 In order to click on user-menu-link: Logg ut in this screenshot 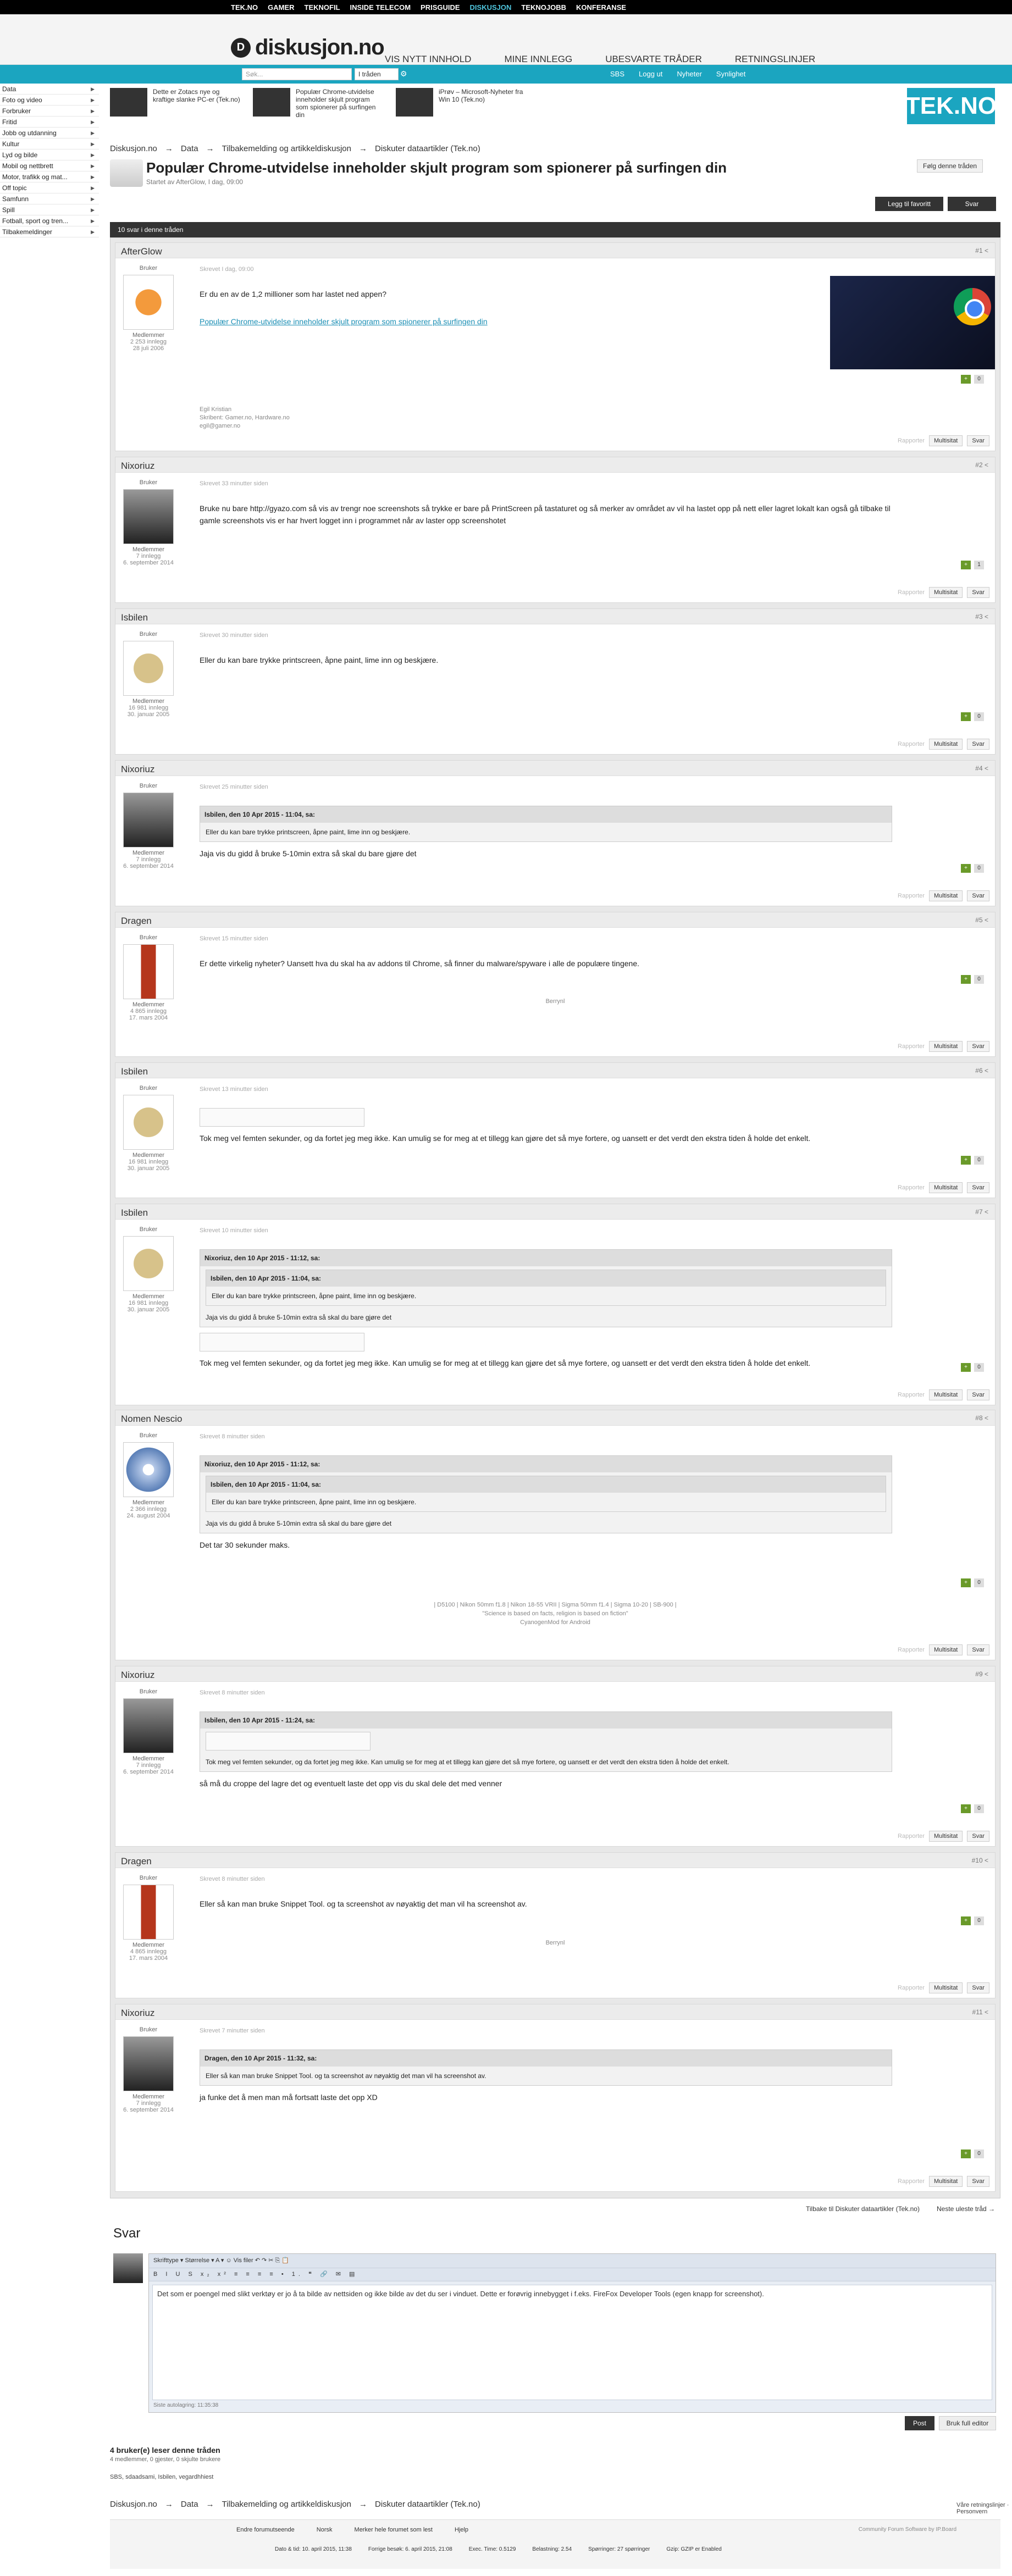, I will do `click(650, 74)`.